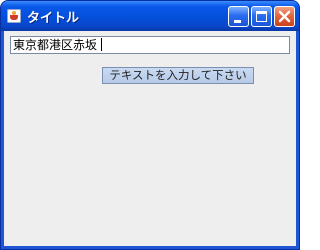 The image size is (320, 250). Describe the element at coordinates (237, 21) in the screenshot. I see `minimize-icon` at that location.